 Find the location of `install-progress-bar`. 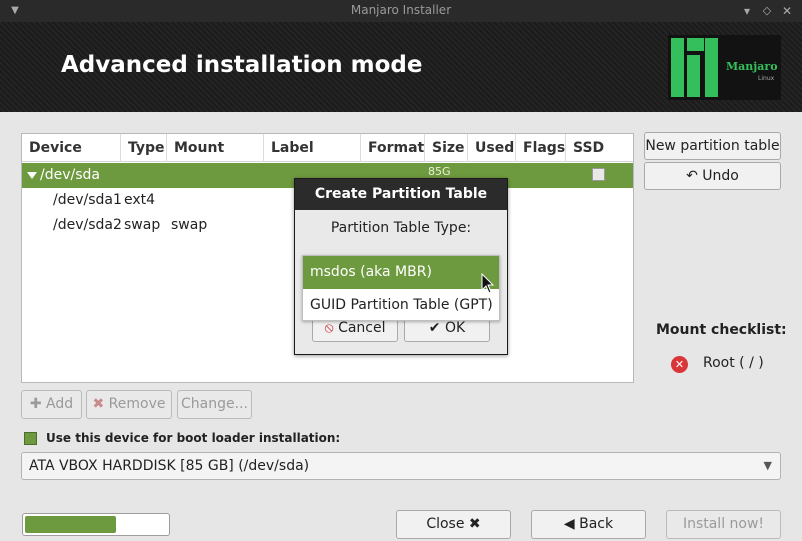

install-progress-bar is located at coordinates (96, 524).